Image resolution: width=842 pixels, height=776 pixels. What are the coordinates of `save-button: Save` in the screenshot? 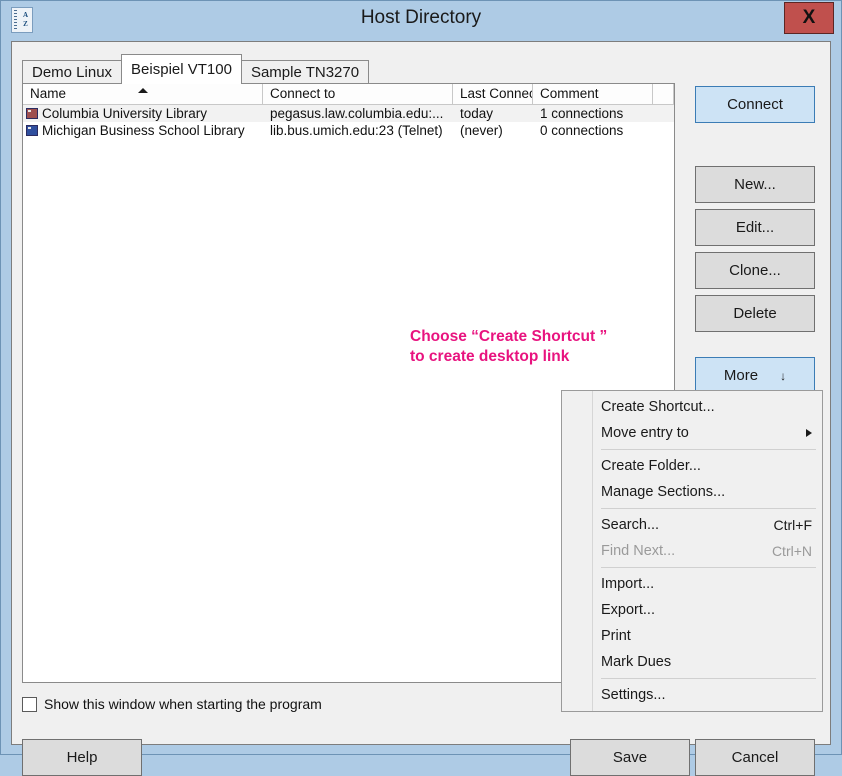 It's located at (630, 757).